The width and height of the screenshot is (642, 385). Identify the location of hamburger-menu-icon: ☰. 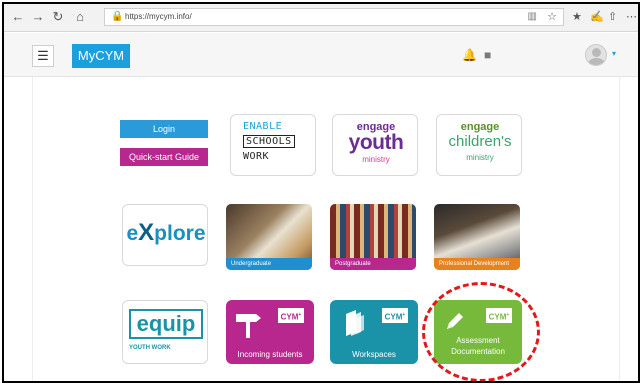
(43, 56).